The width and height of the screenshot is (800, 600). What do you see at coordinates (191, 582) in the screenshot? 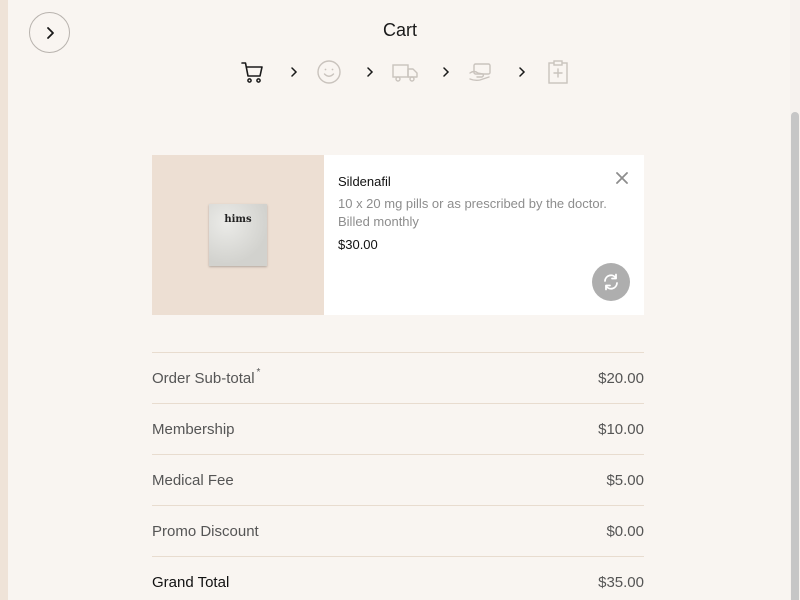
I see `grand-total-label: Grand Total` at bounding box center [191, 582].